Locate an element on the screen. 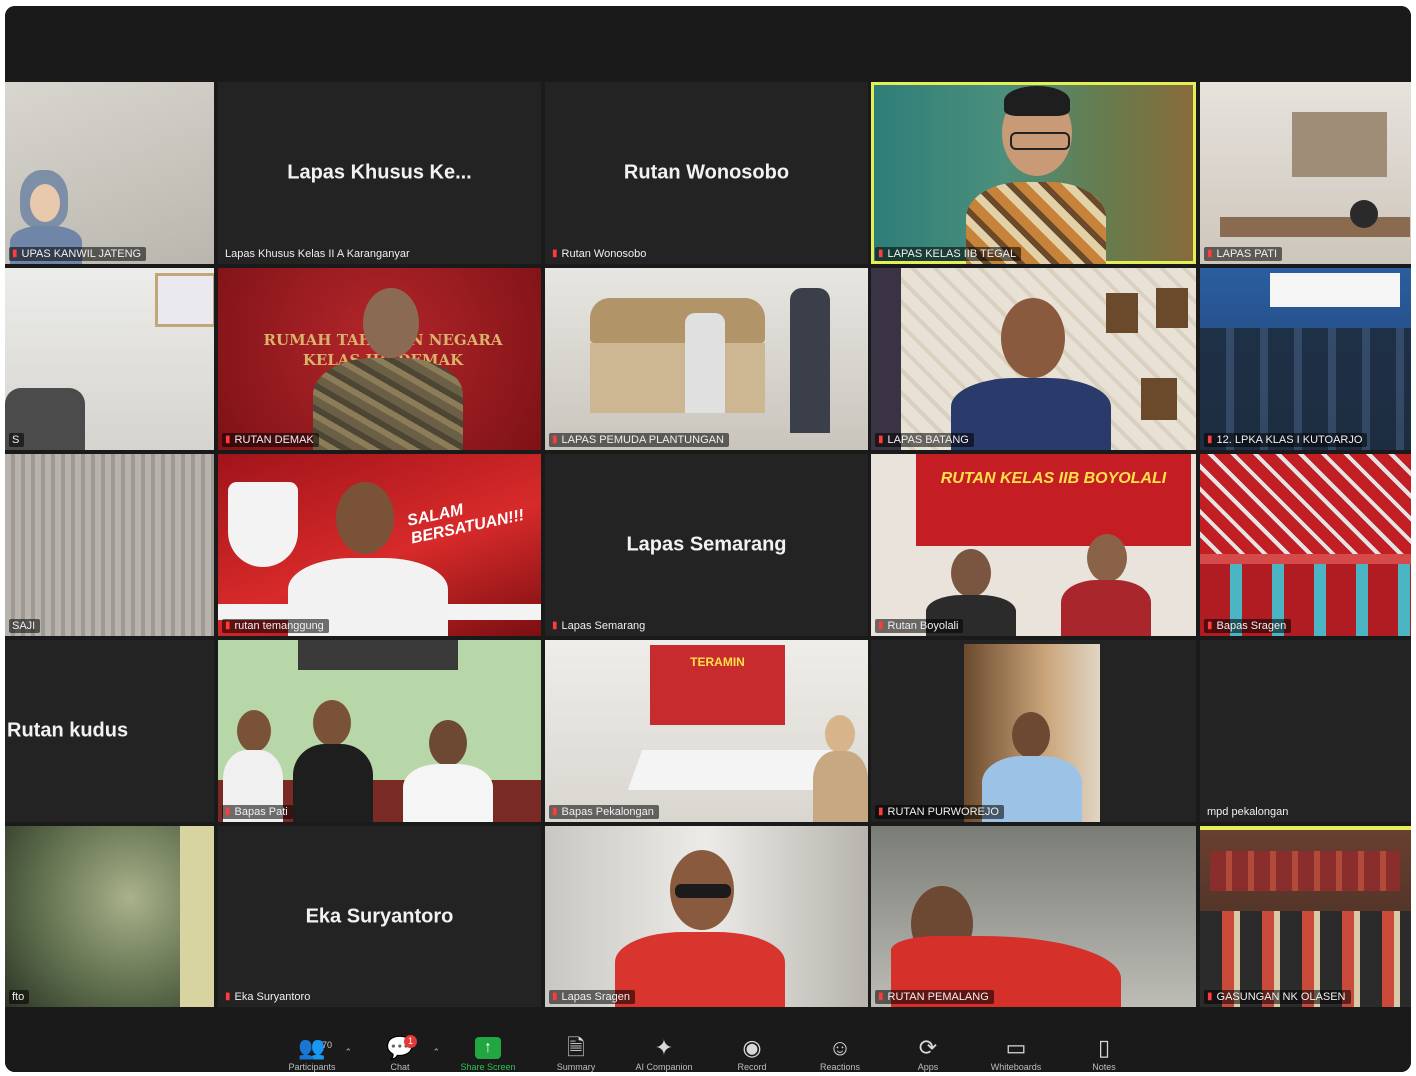  video-tile: ▮ UPAS KANWIL JATENG is located at coordinates (109, 173).